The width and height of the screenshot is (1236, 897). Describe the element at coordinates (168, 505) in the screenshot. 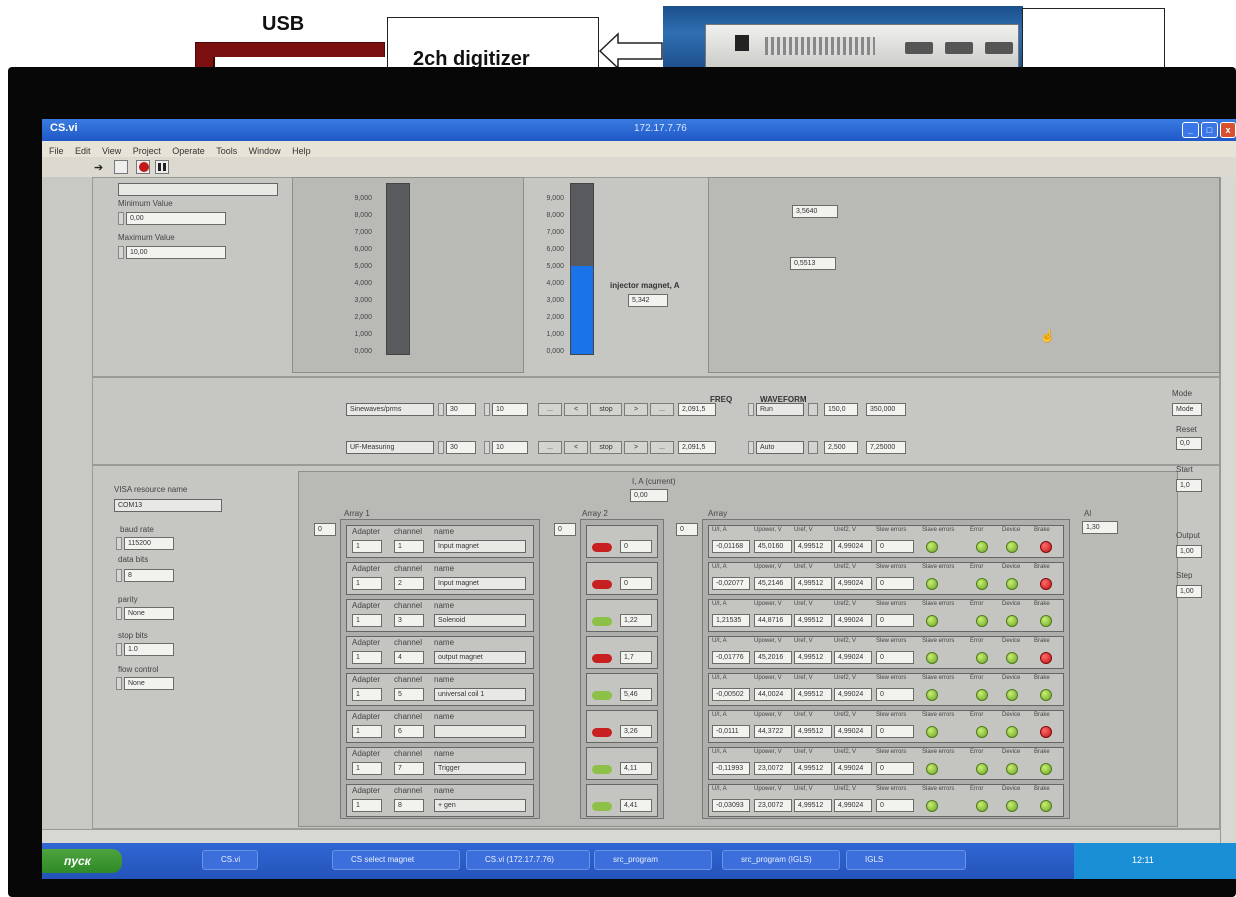

I see `visa-resource-dropdown: COM13` at that location.